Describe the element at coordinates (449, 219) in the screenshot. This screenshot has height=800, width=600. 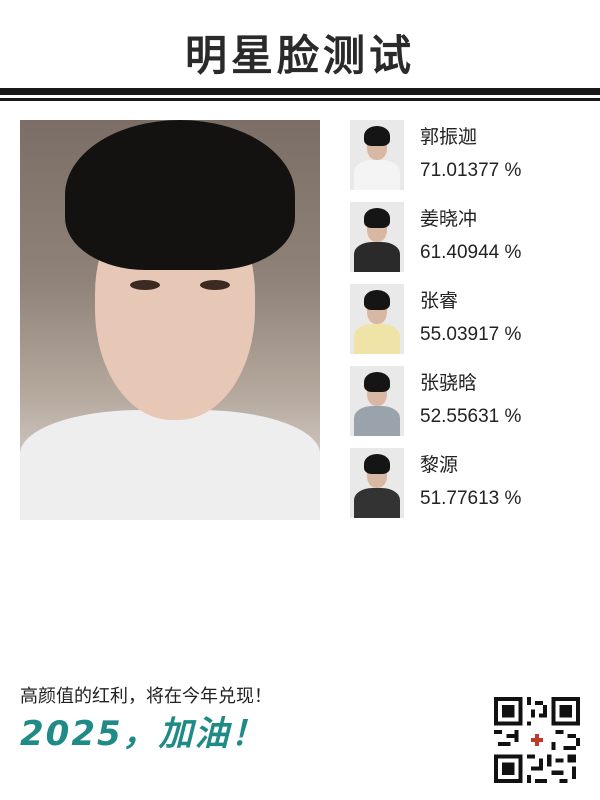
I see `celebrity-name: 姜晓冲` at that location.